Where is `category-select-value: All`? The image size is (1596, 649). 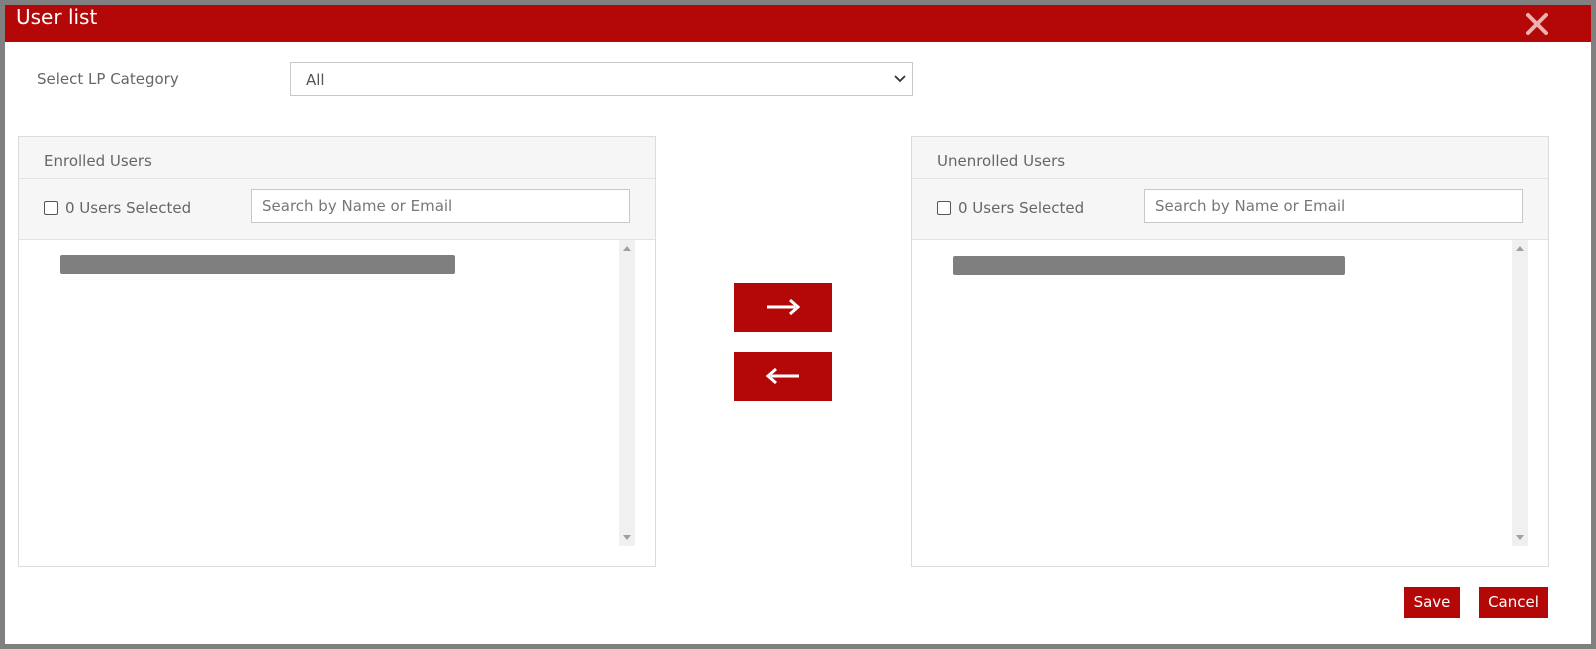
category-select-value: All is located at coordinates (315, 80).